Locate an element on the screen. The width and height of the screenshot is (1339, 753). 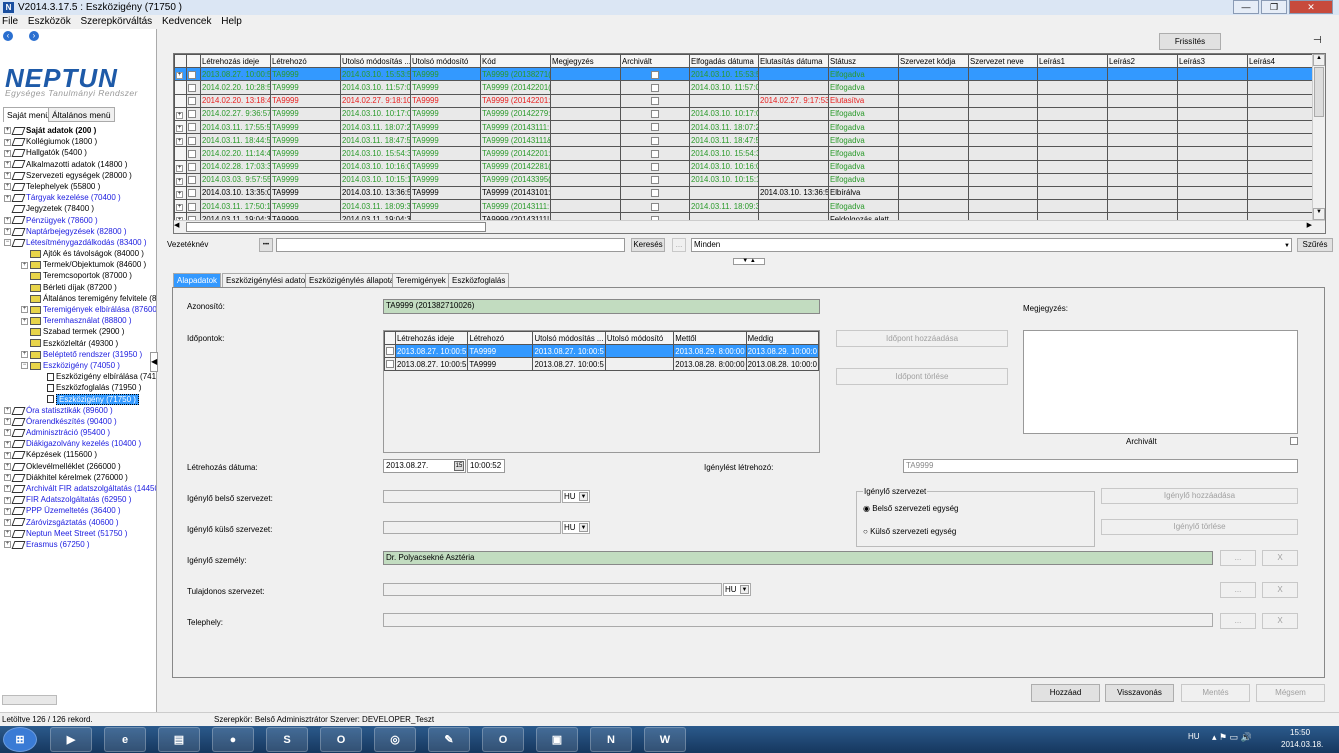
scroll-left-icon: ◀ is located at coordinates (180, 227).